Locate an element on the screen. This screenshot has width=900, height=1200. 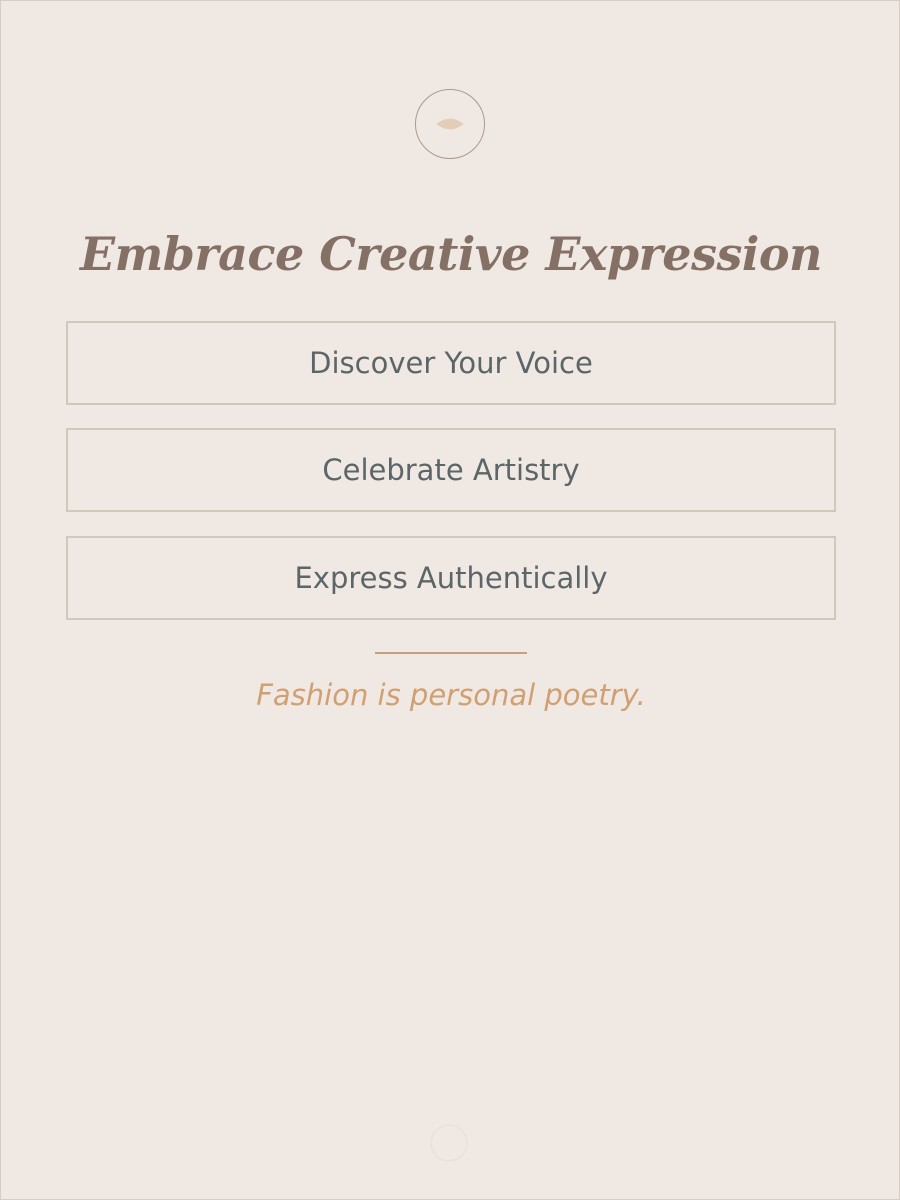
faint-circle-icon is located at coordinates (449, 1143).